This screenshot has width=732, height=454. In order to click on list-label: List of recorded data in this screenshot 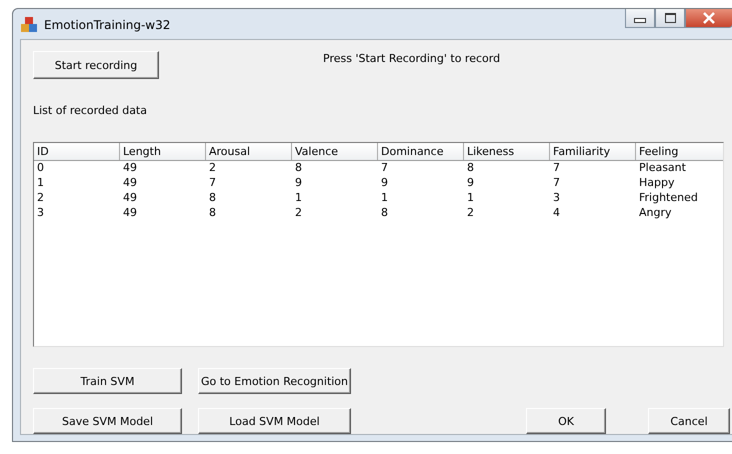, I will do `click(90, 110)`.